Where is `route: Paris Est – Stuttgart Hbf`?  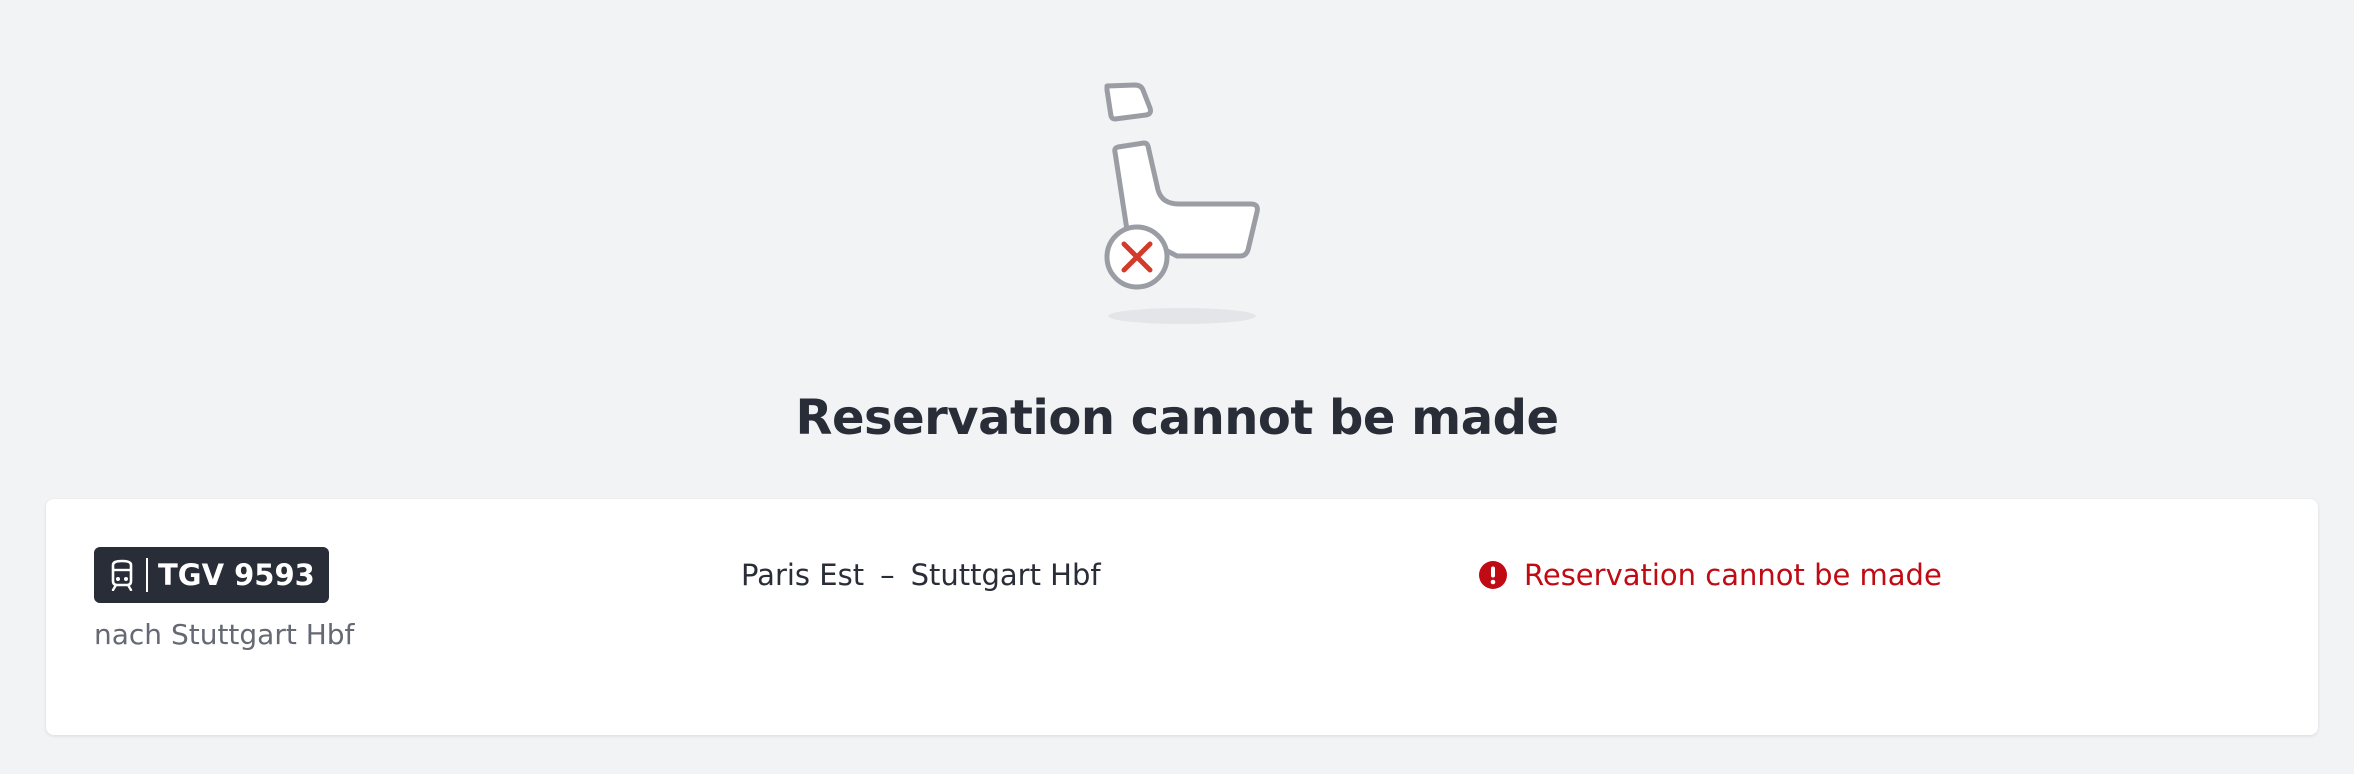
route: Paris Est – Stuttgart Hbf is located at coordinates (921, 575).